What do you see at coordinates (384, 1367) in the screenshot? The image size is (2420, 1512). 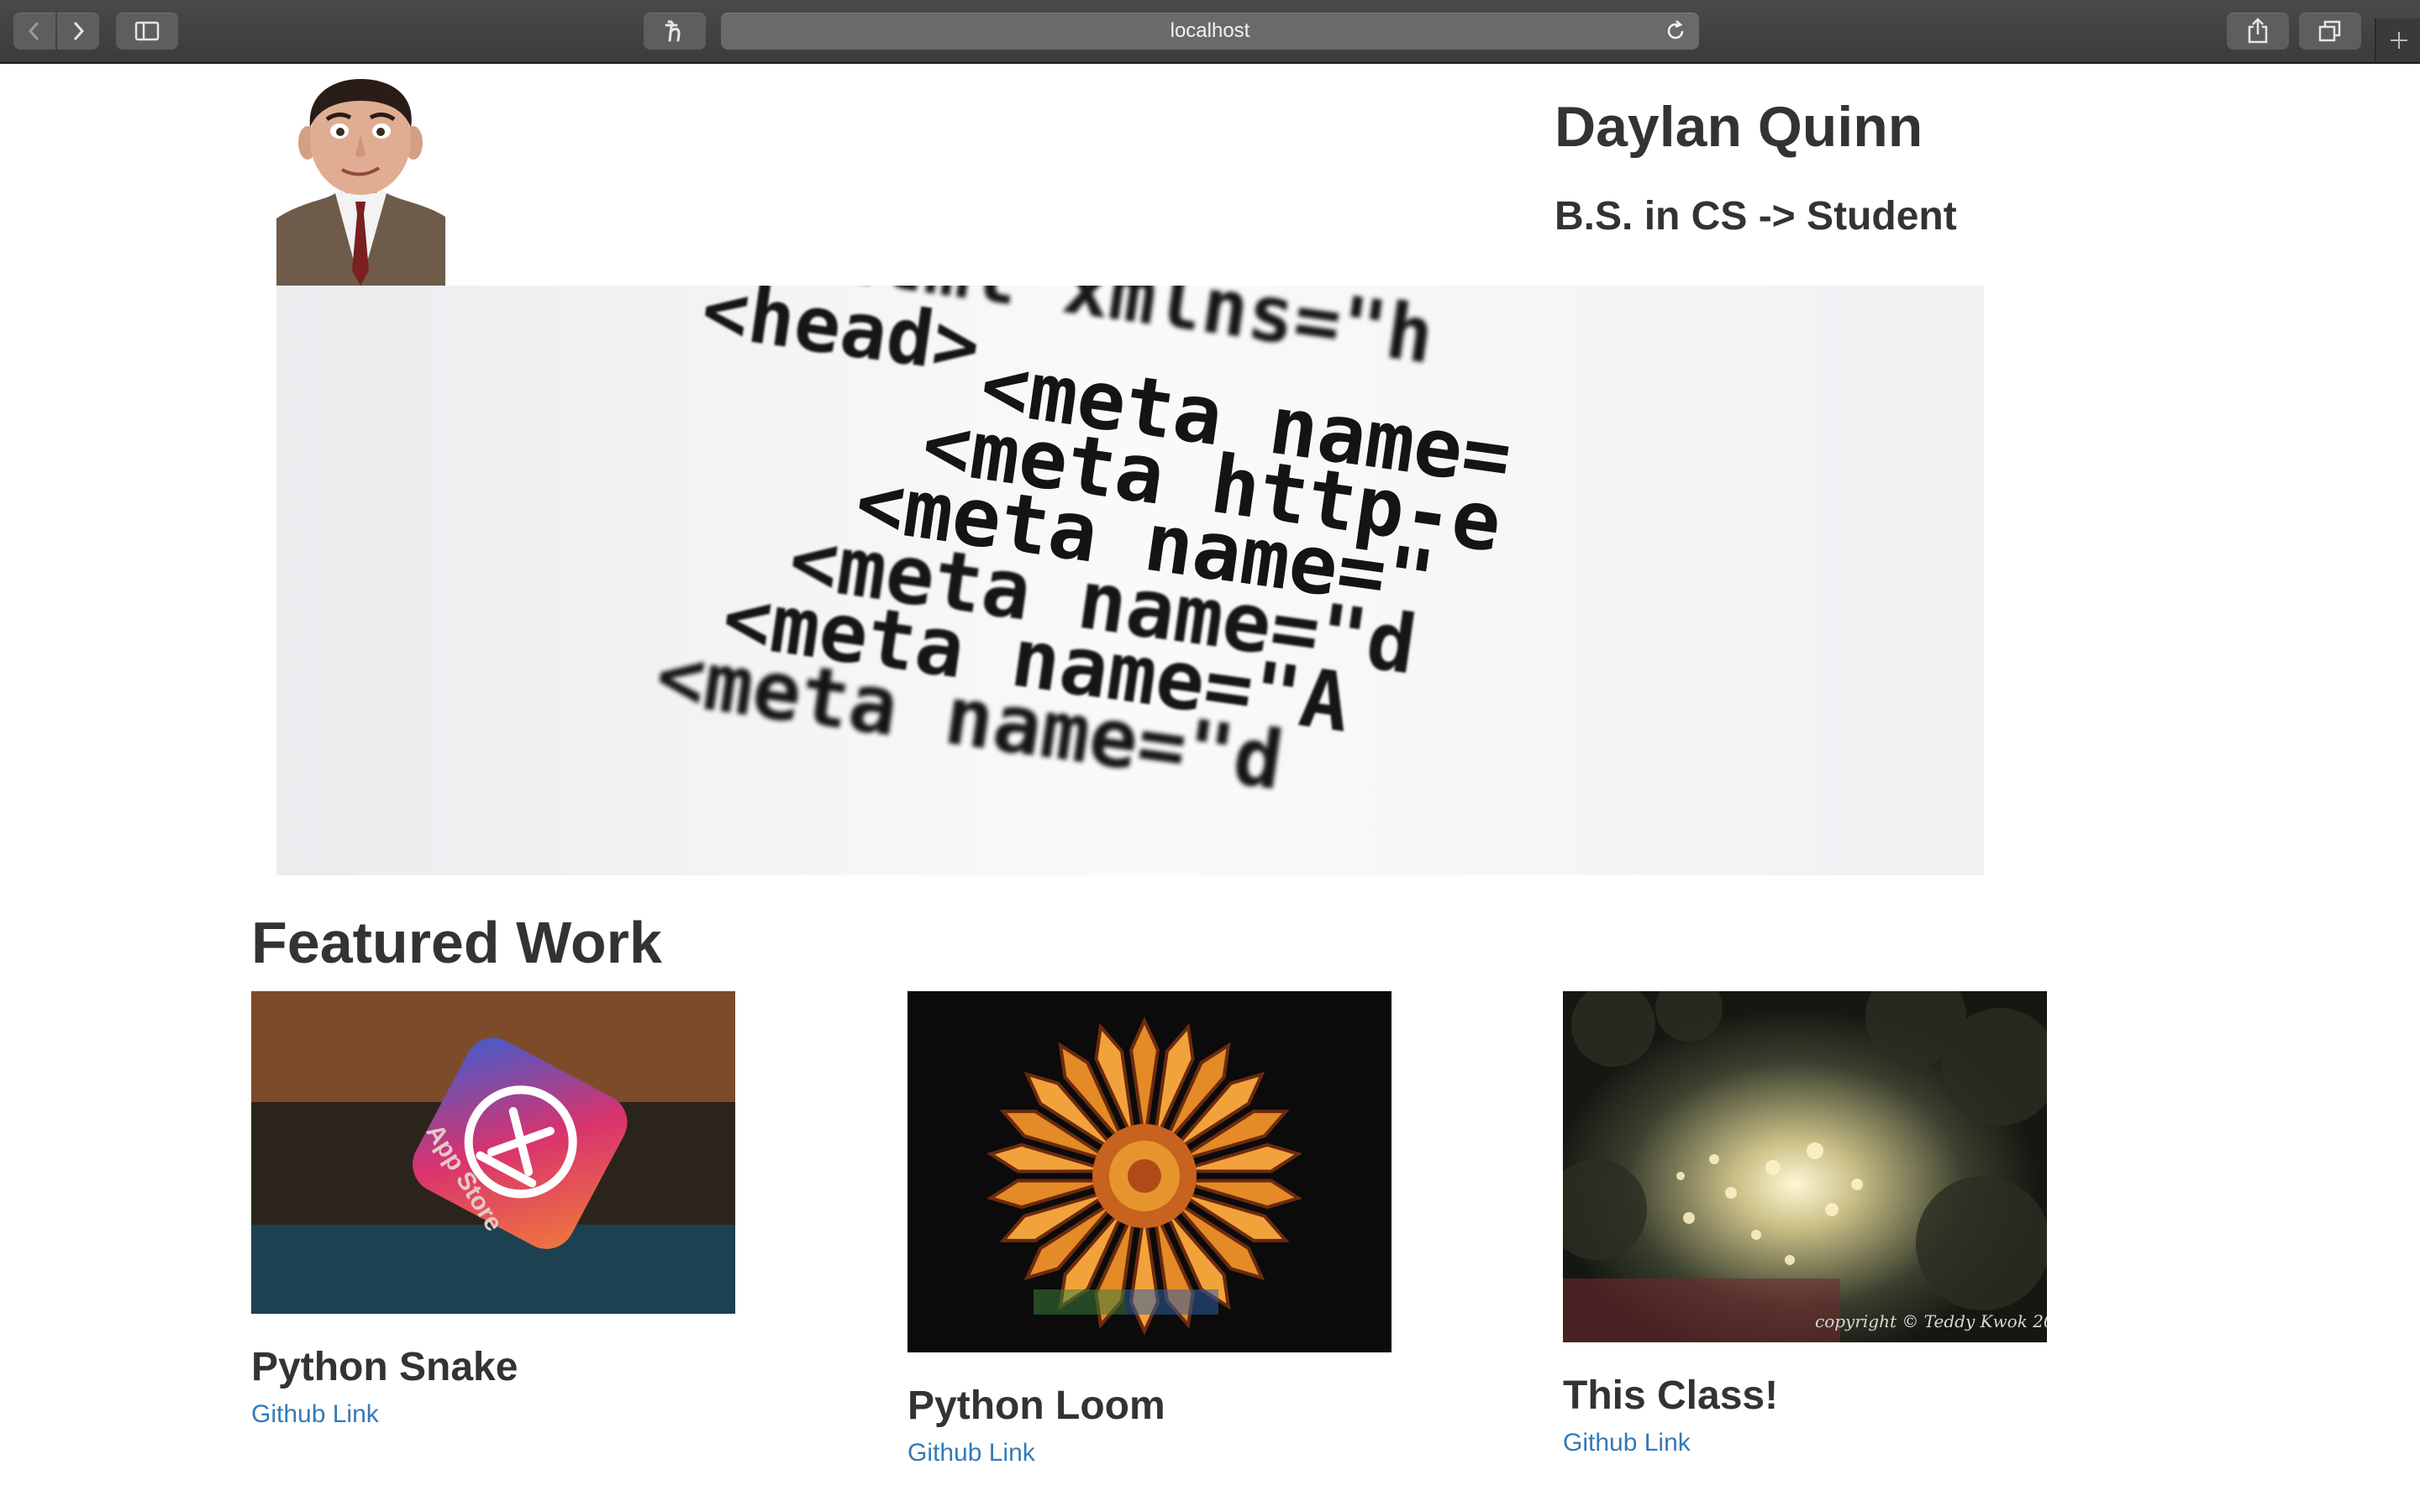 I see `project-title: Python Snake` at bounding box center [384, 1367].